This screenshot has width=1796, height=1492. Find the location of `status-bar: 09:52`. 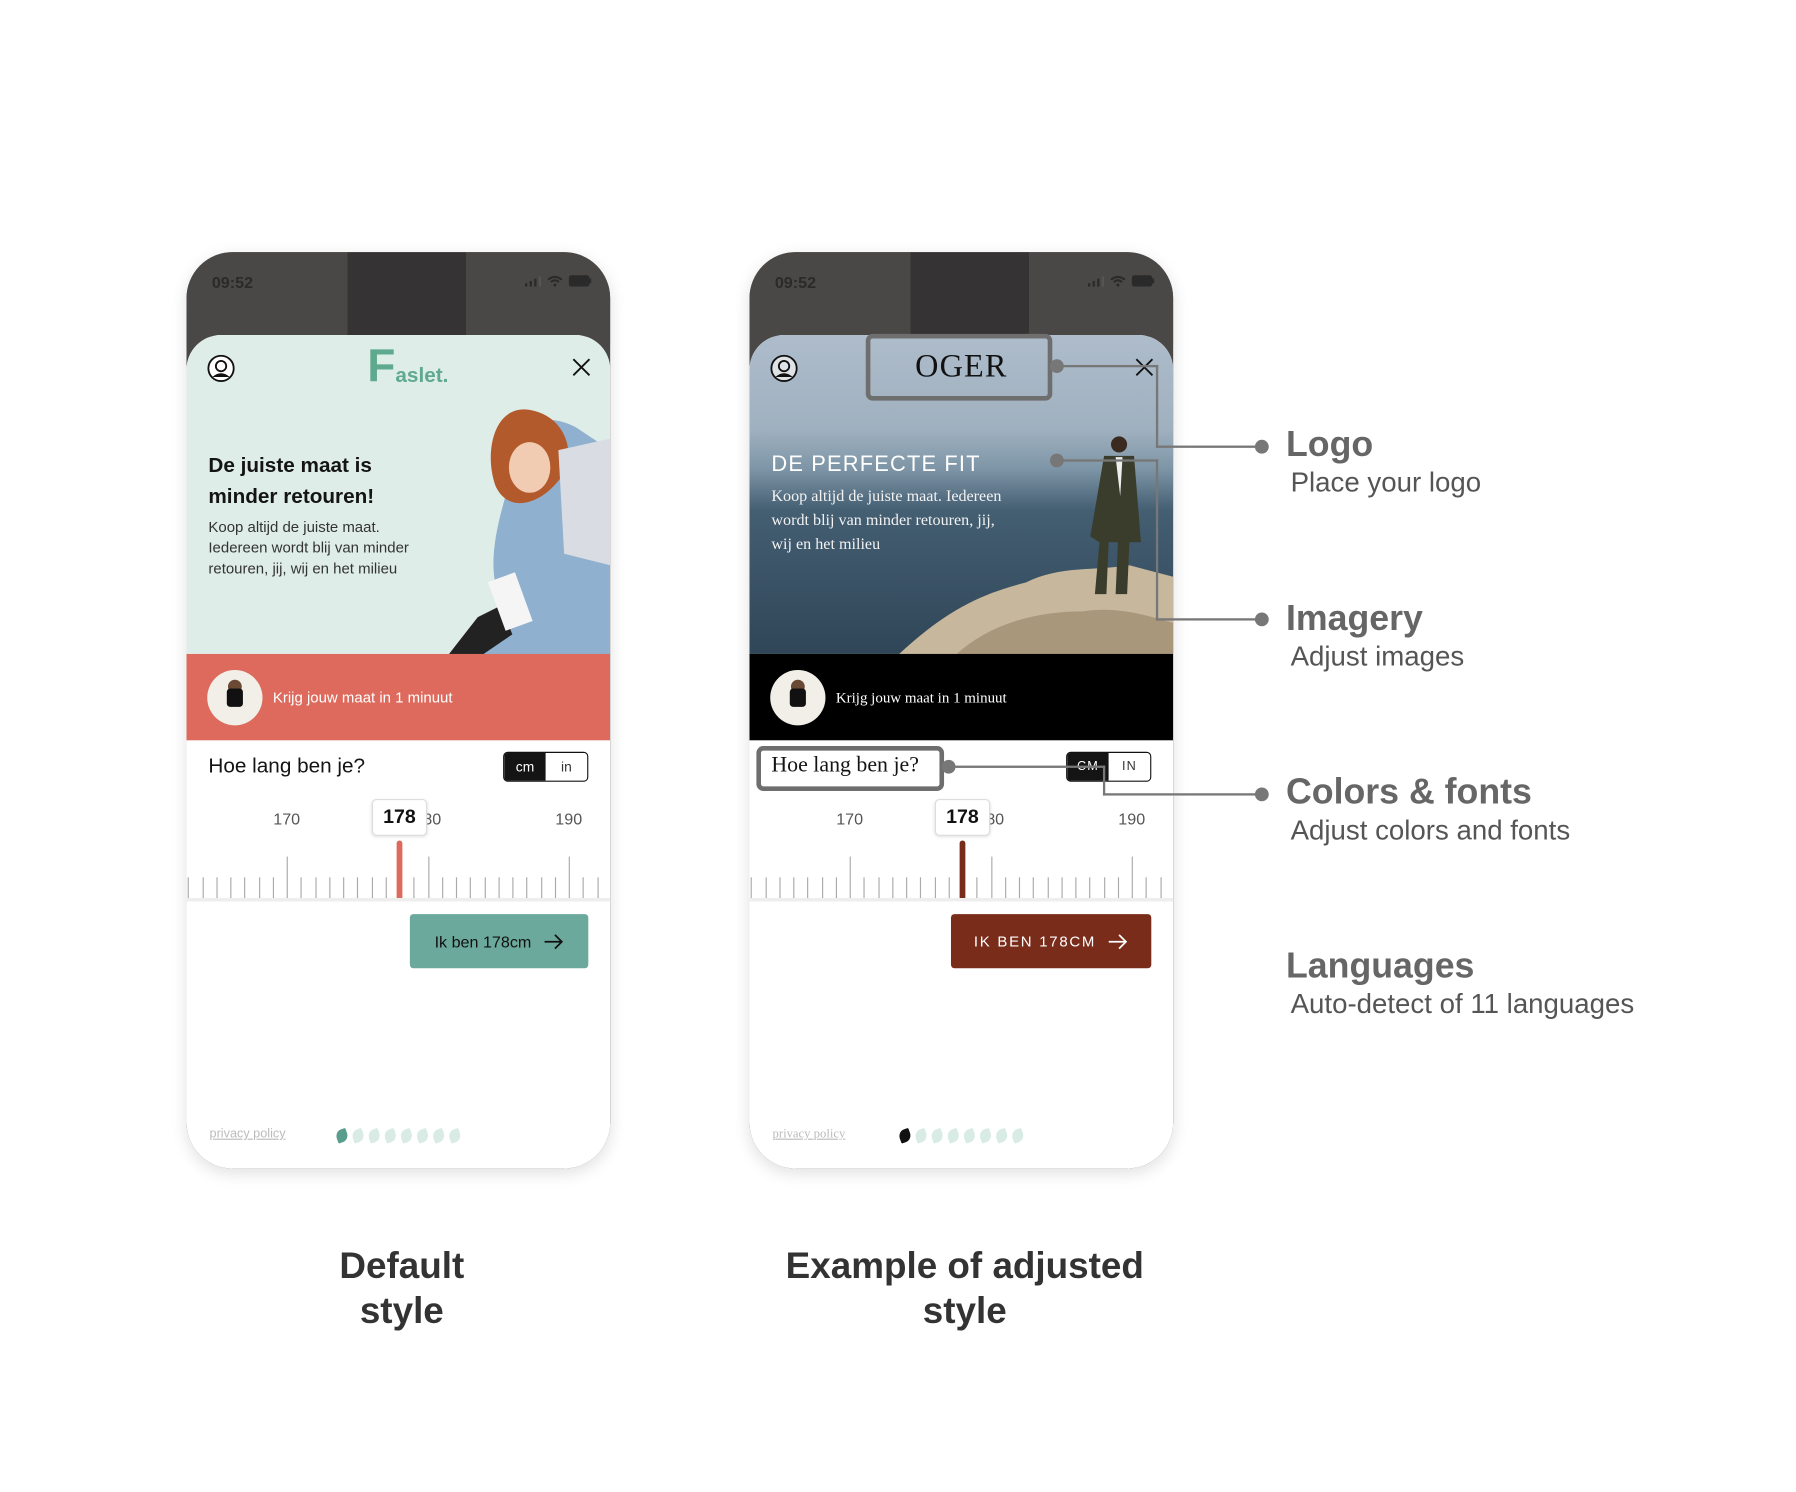

status-bar: 09:52 is located at coordinates (961, 298).